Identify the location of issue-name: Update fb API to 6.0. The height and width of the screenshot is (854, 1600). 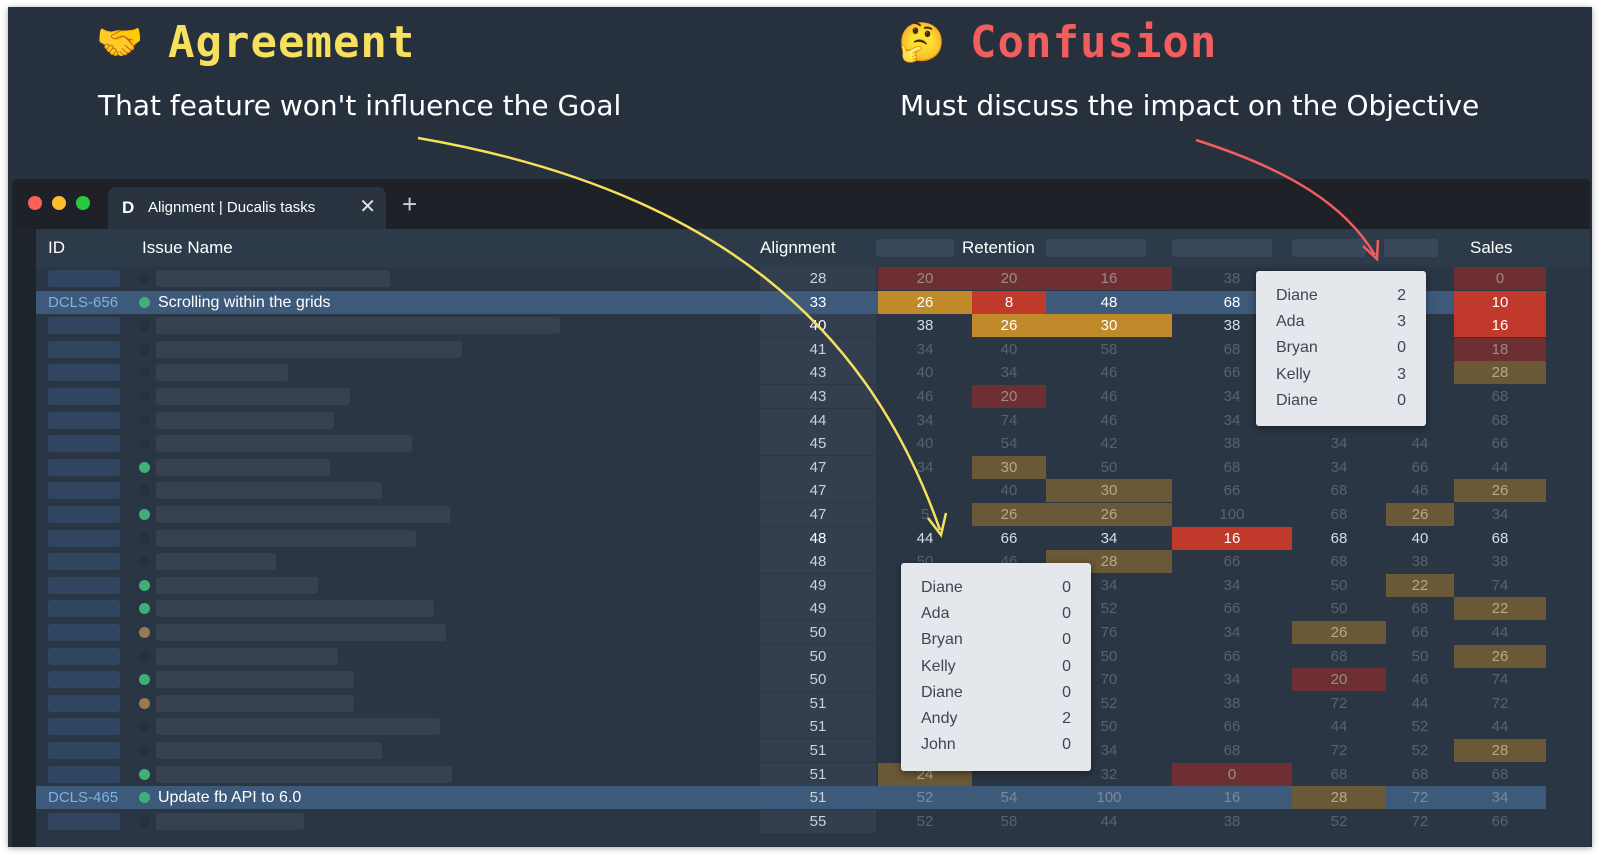
(229, 797).